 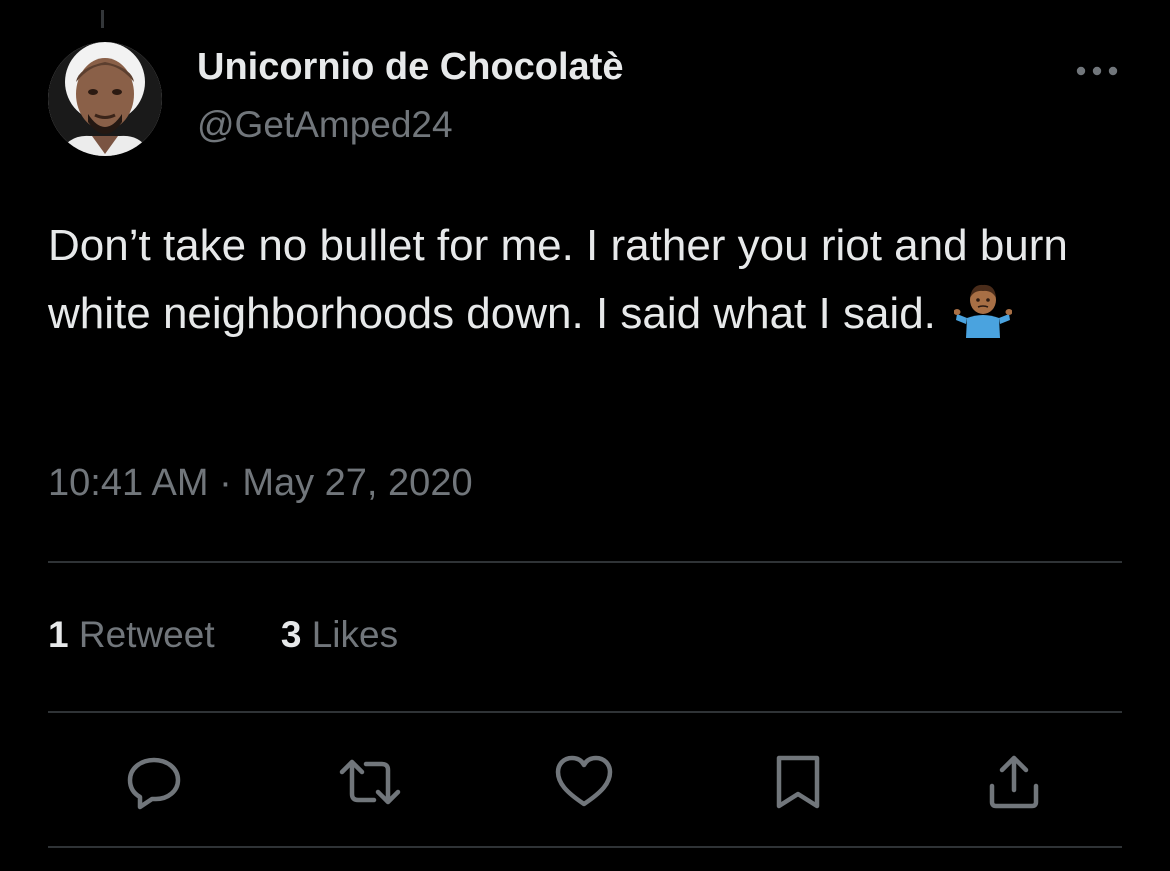 I want to click on likes-stat: 3 Likes, so click(x=339, y=635).